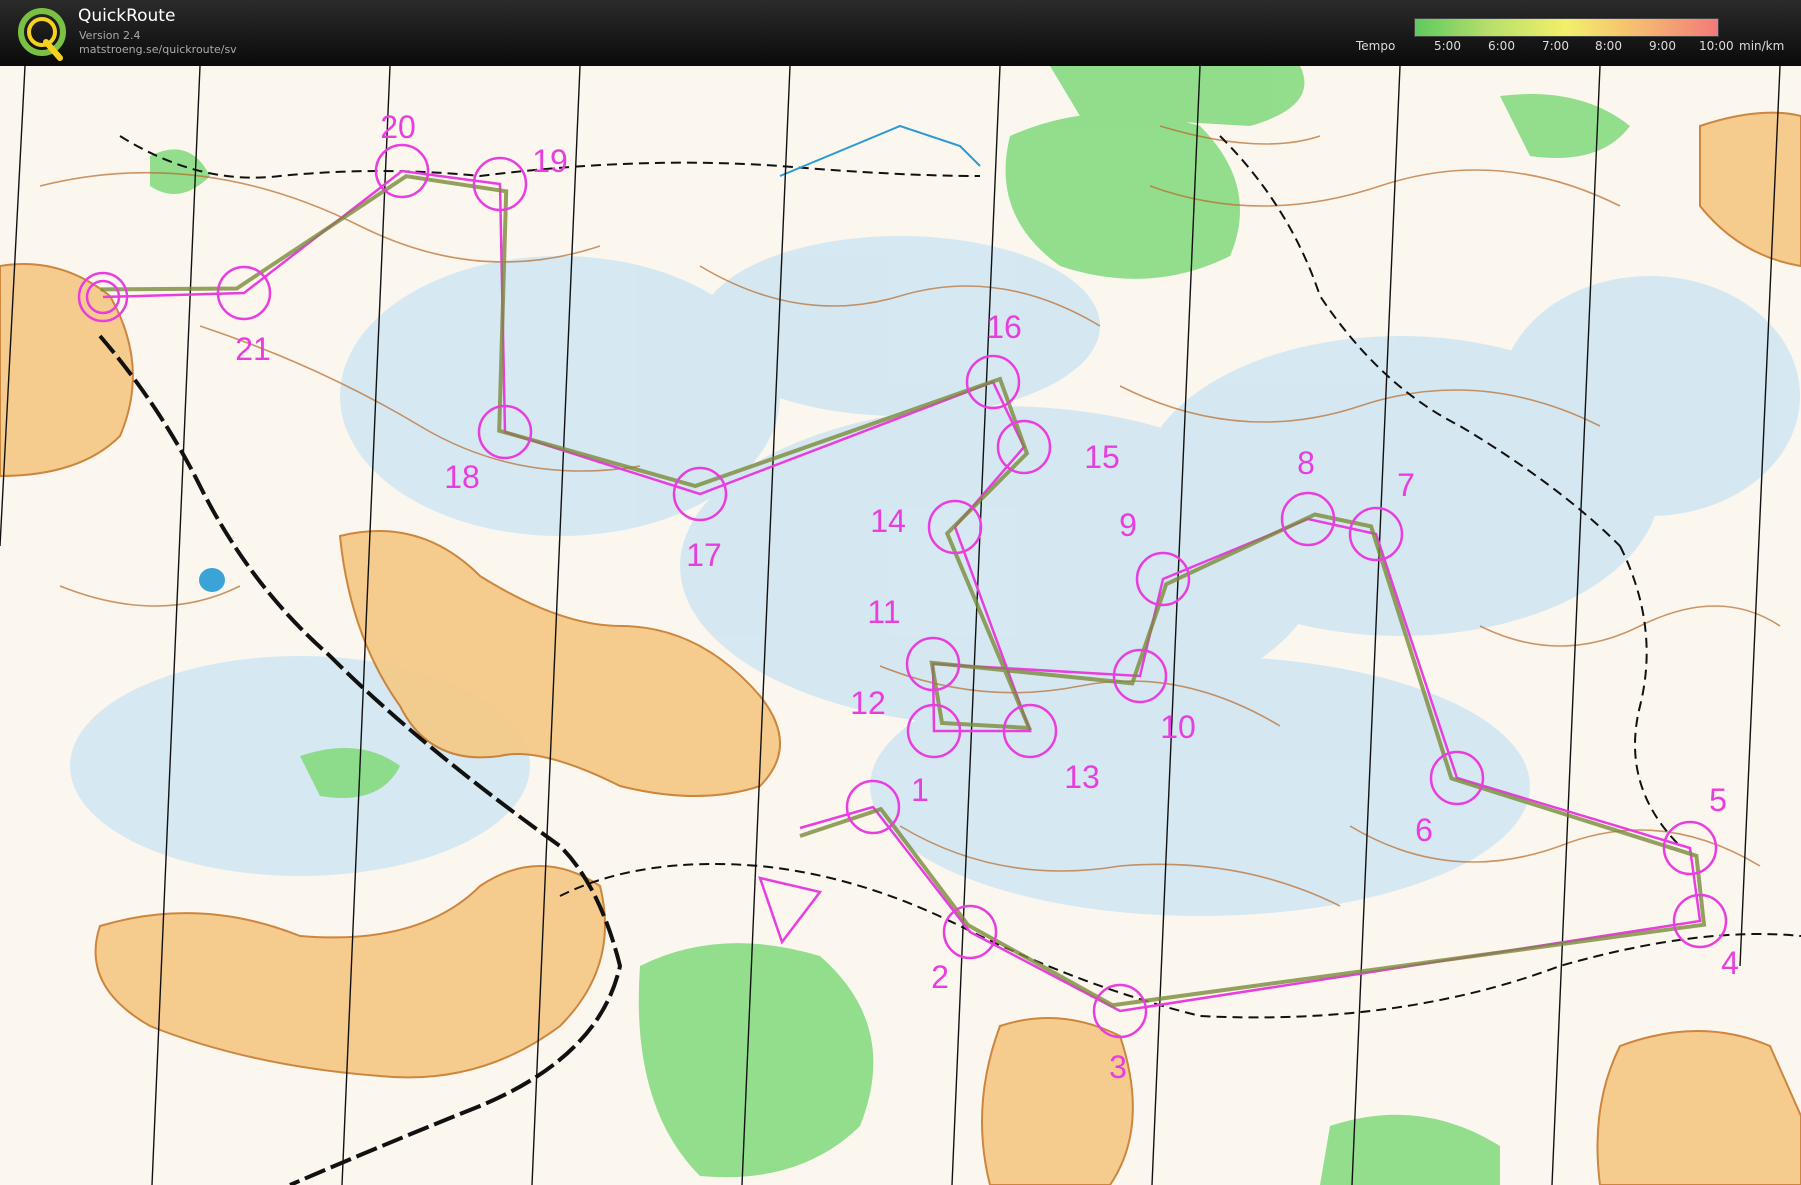 Image resolution: width=1801 pixels, height=1185 pixels. Describe the element at coordinates (940, 977) in the screenshot. I see `control-label-2: 2` at that location.